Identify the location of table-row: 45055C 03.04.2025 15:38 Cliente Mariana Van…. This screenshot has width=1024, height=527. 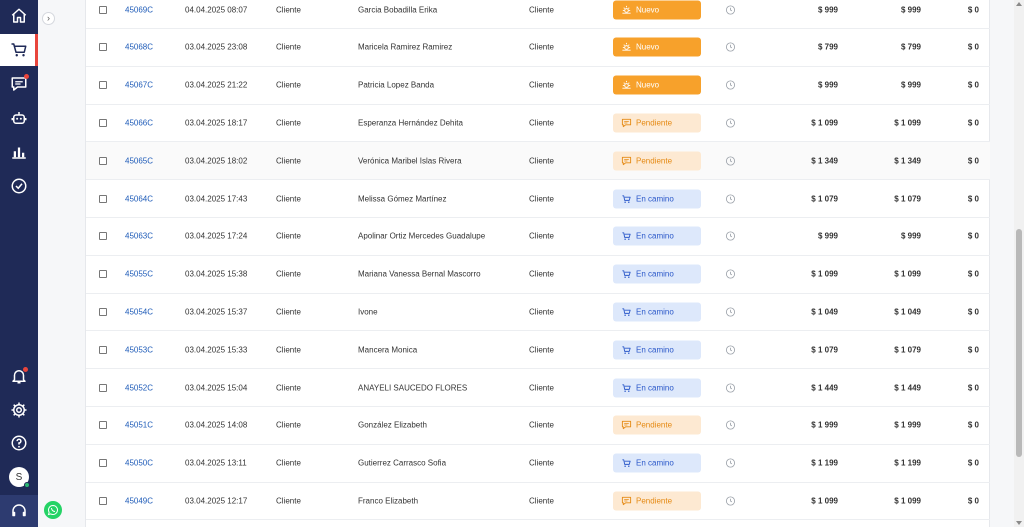
(538, 275).